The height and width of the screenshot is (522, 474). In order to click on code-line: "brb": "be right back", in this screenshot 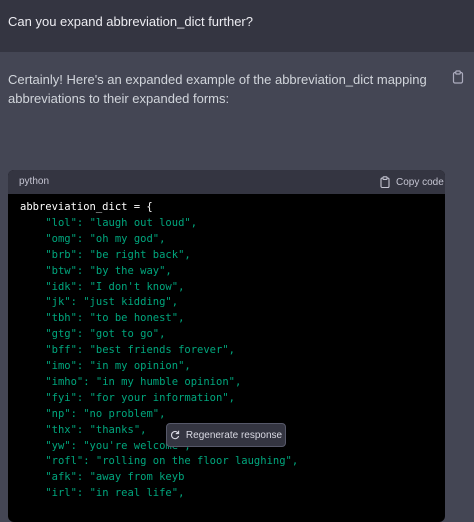, I will do `click(105, 255)`.